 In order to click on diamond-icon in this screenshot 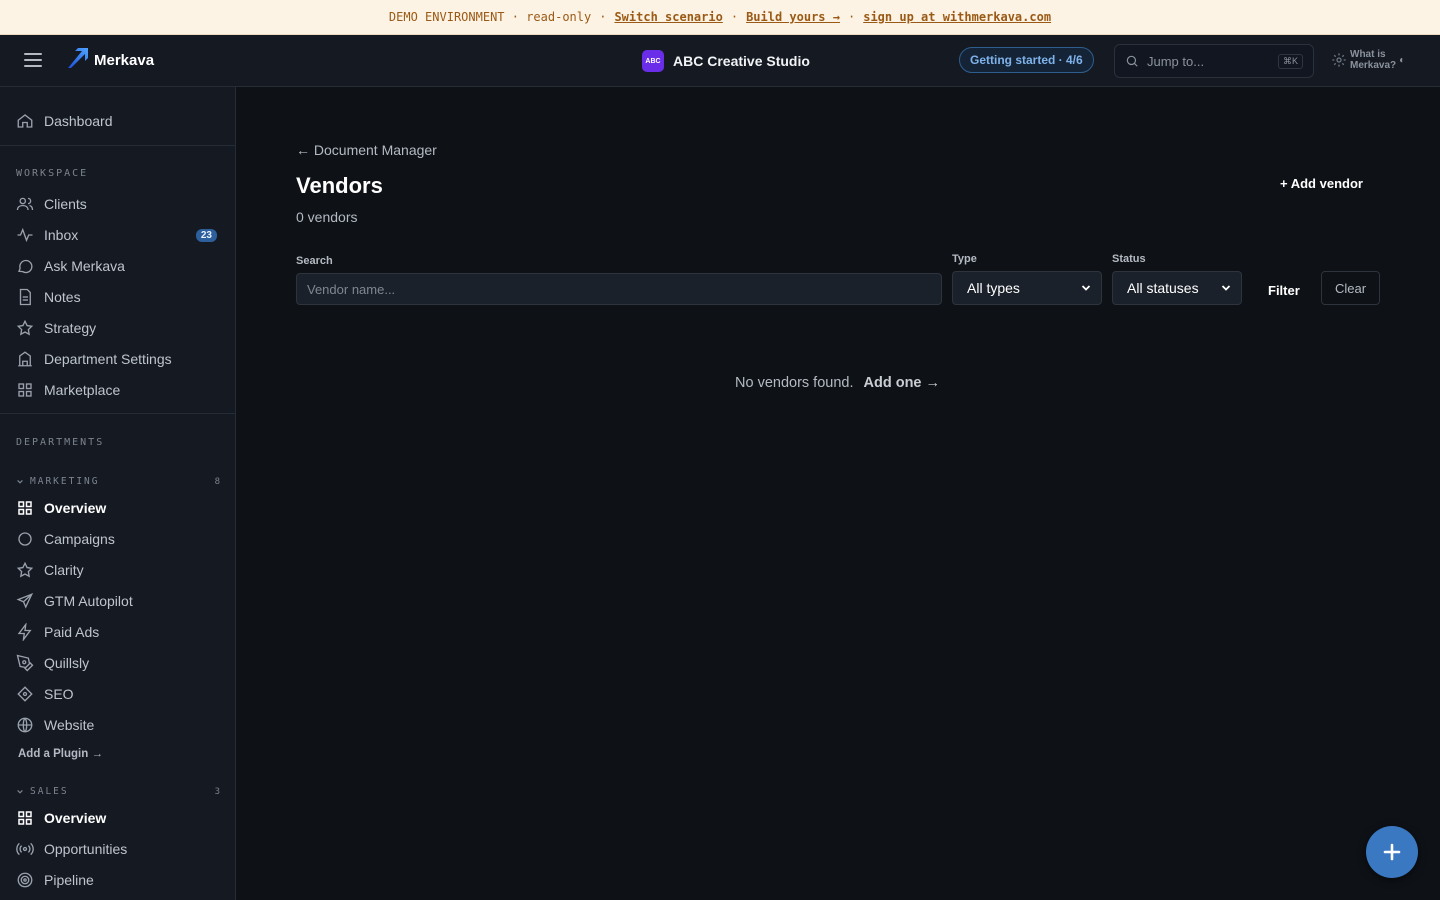, I will do `click(25, 694)`.